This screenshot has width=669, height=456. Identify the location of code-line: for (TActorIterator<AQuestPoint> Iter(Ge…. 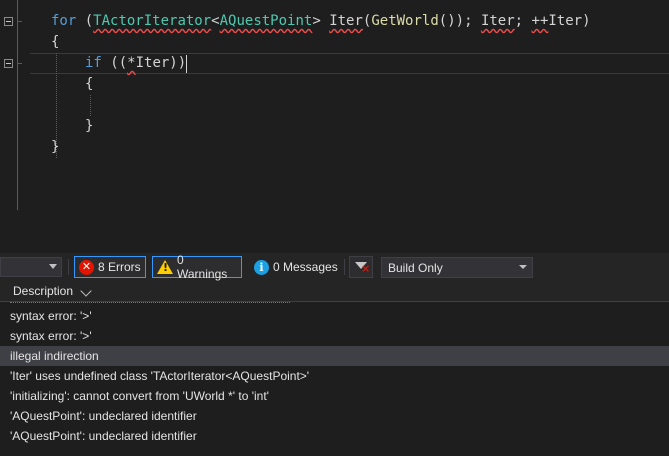
(321, 21).